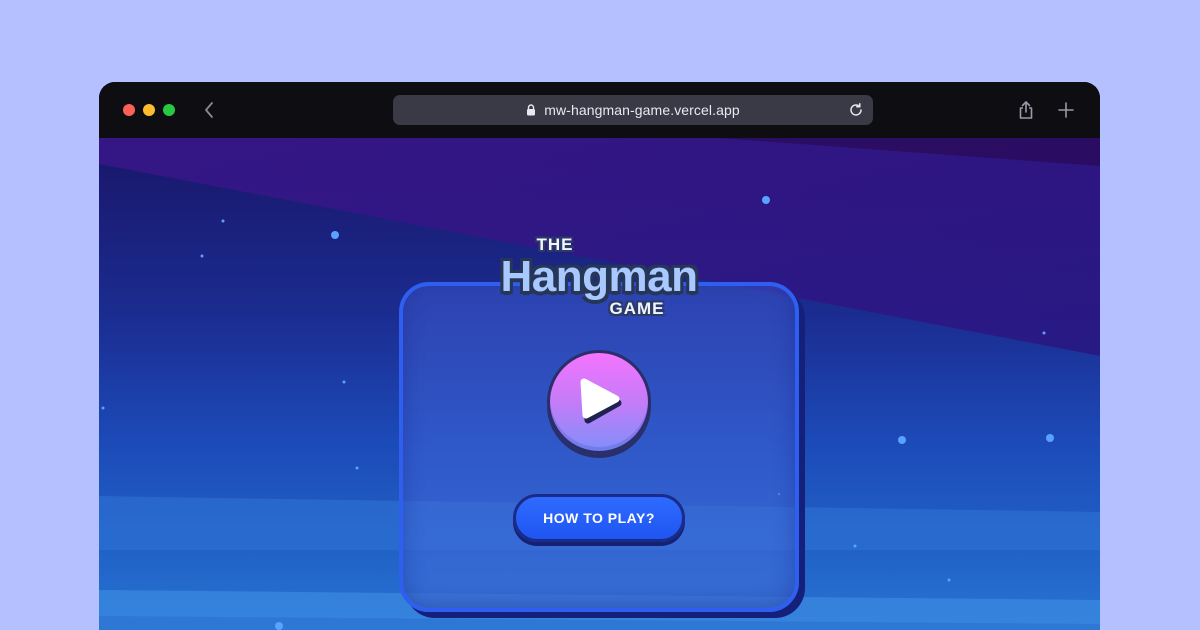  I want to click on reload-icon, so click(856, 111).